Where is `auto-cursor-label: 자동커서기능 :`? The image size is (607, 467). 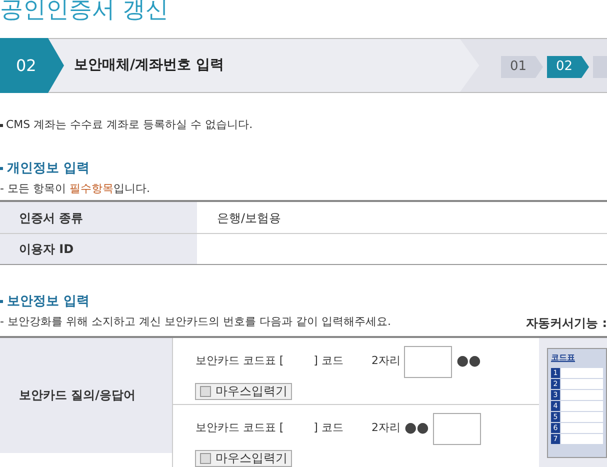
auto-cursor-label: 자동커서기능 : is located at coordinates (566, 323).